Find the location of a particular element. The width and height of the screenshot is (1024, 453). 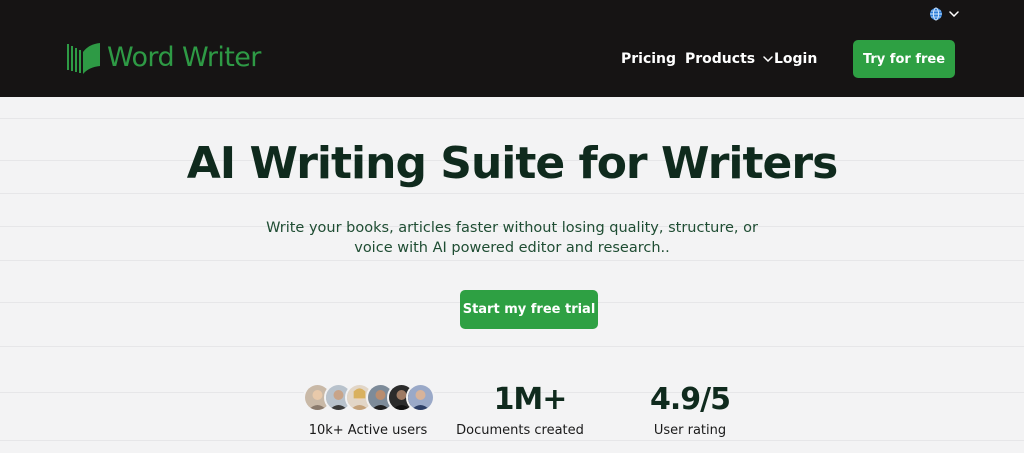

avatar is located at coordinates (420, 397).